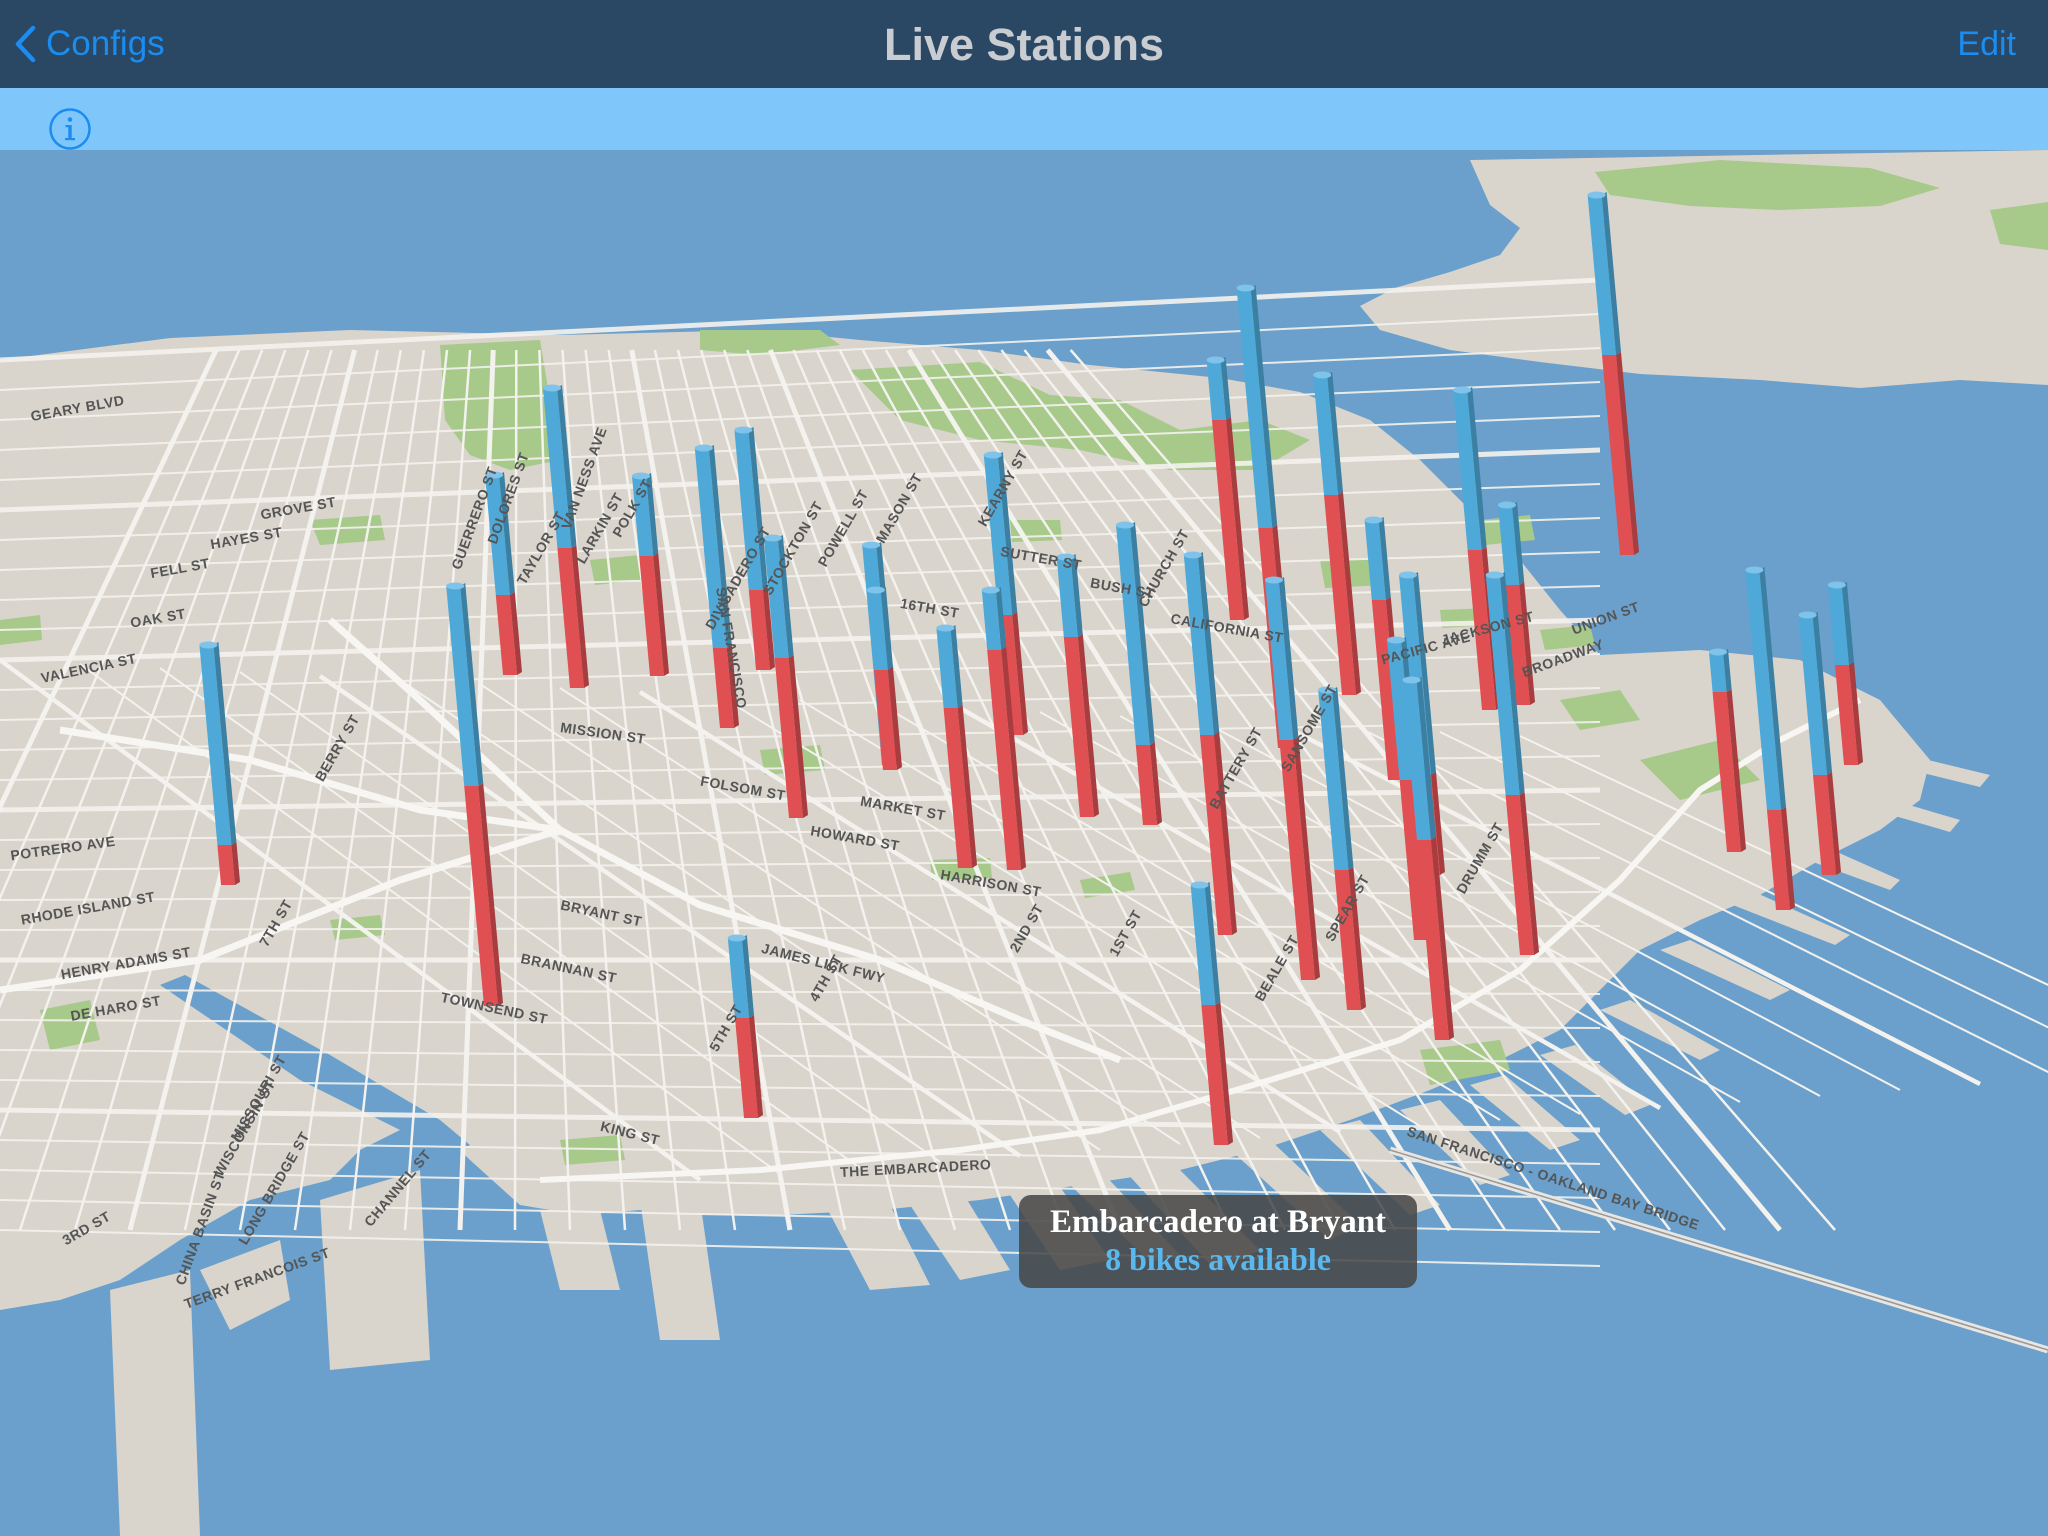 The width and height of the screenshot is (2048, 1536). I want to click on page-title: Live Stations, so click(1024, 44).